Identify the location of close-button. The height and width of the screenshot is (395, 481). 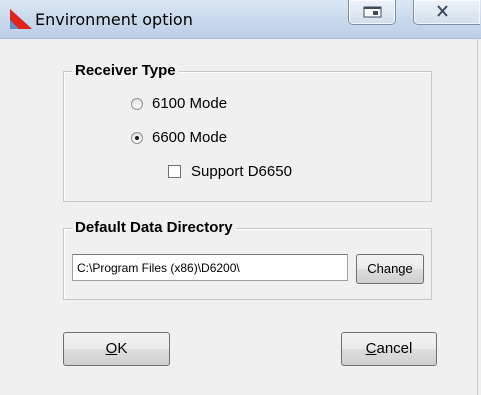
(446, 12).